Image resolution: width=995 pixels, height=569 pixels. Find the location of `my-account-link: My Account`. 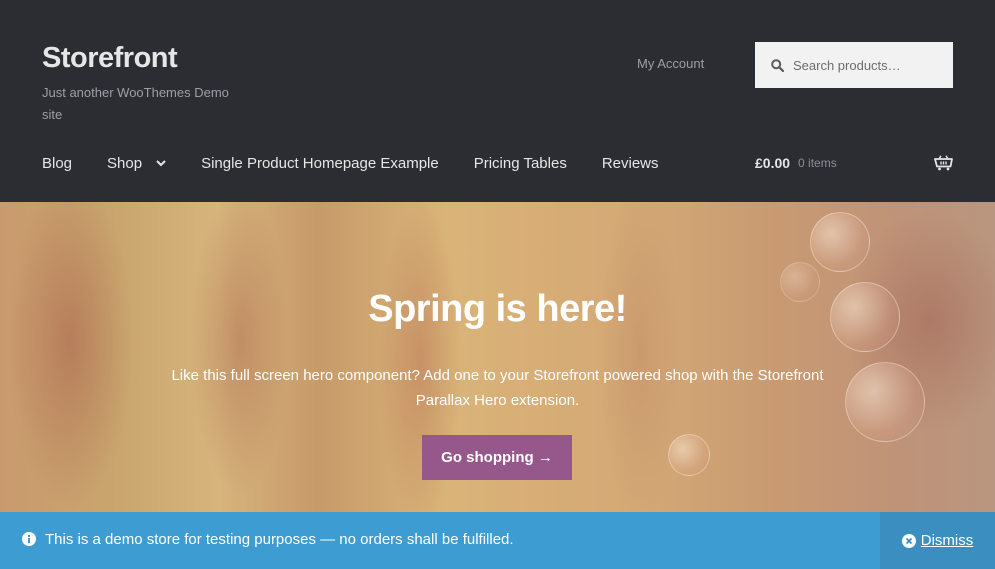

my-account-link: My Account is located at coordinates (670, 63).